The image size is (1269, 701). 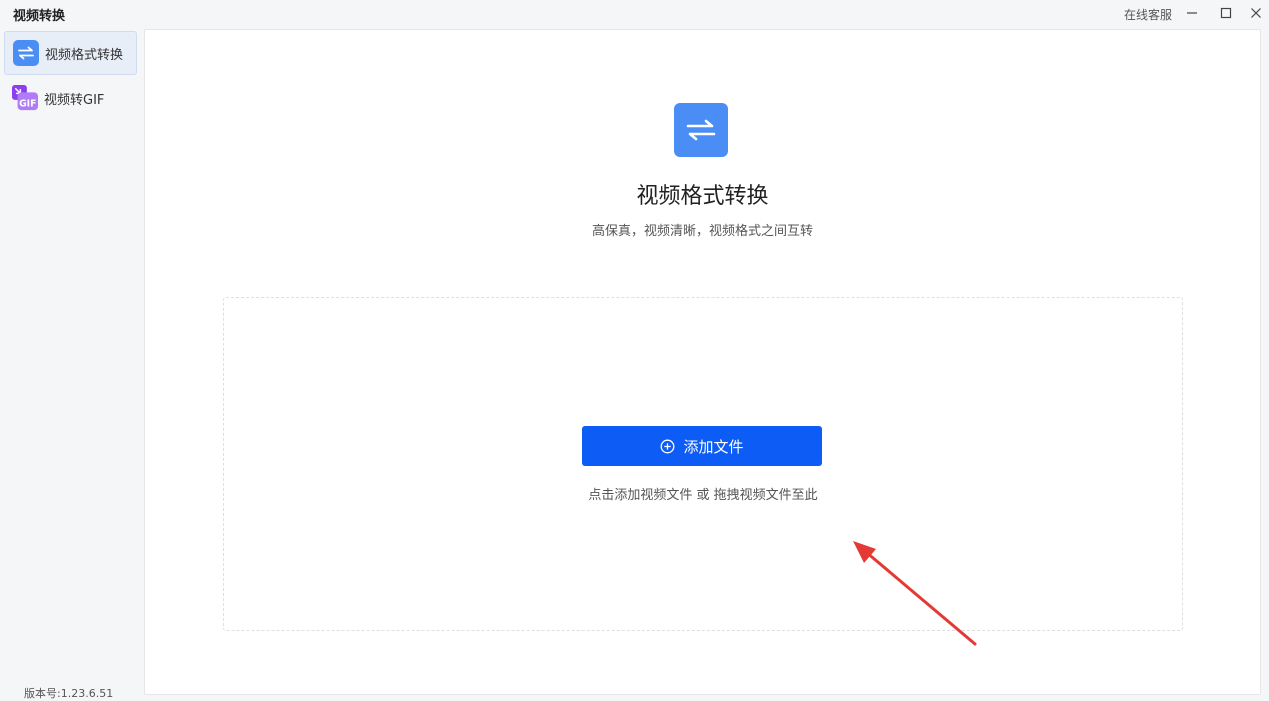 I want to click on close-button, so click(x=1256, y=13).